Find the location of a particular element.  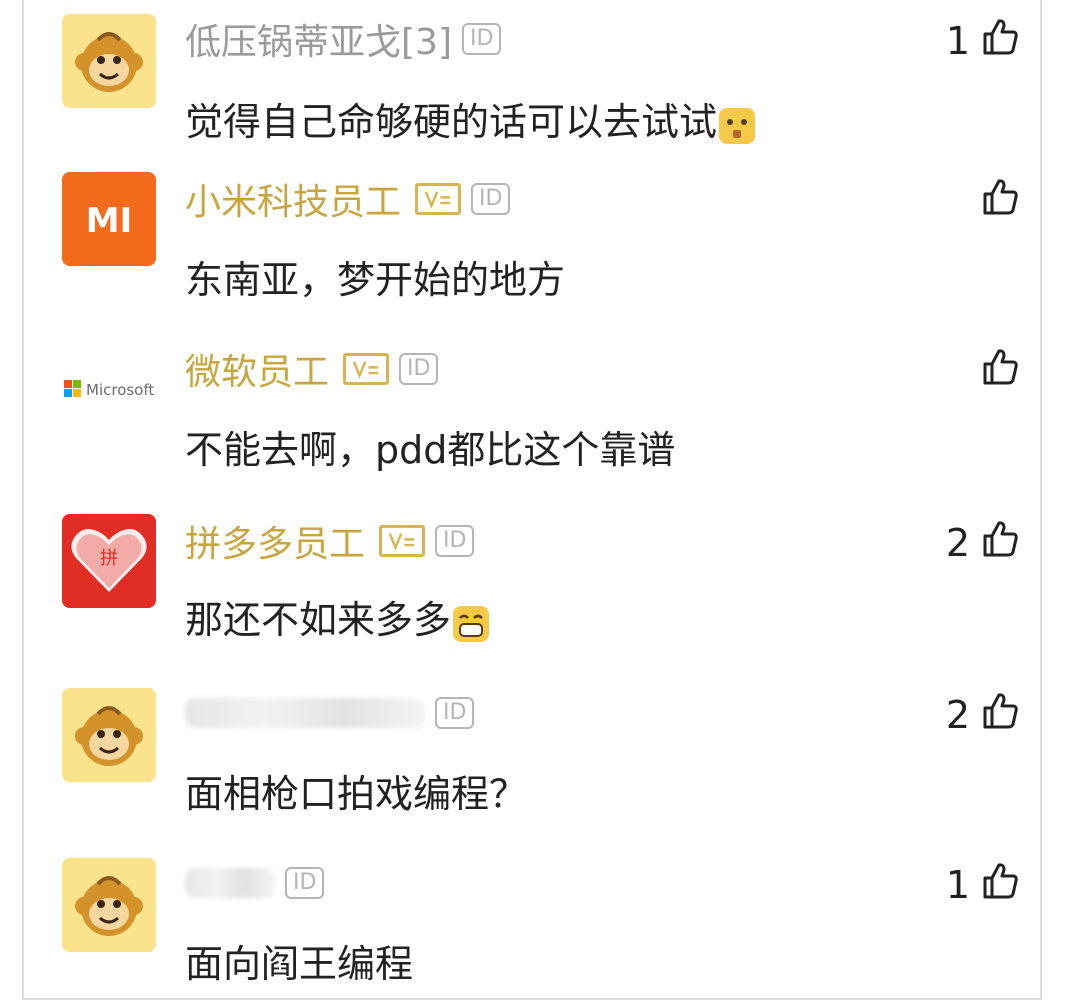

comment-text: 不能去啊，pdd都比这个靠谱 is located at coordinates (430, 450).